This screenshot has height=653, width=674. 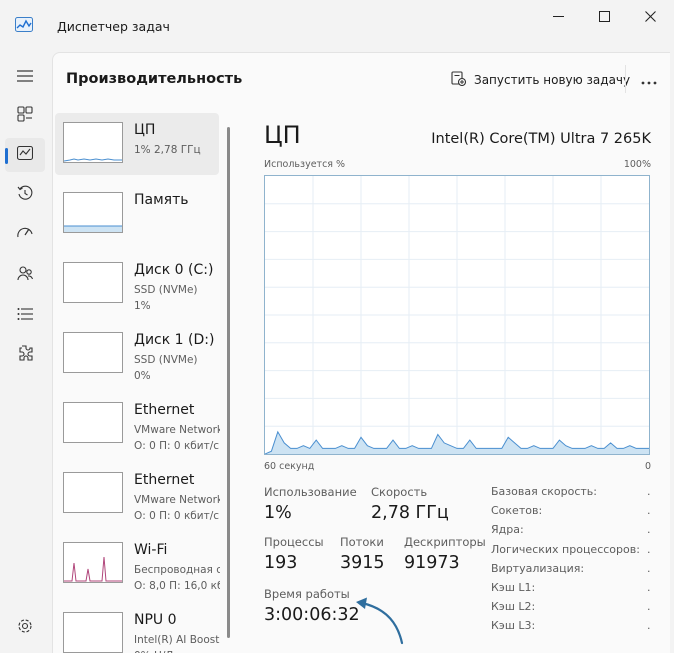 I want to click on resource-name: Диск 0 (C:), so click(x=174, y=270).